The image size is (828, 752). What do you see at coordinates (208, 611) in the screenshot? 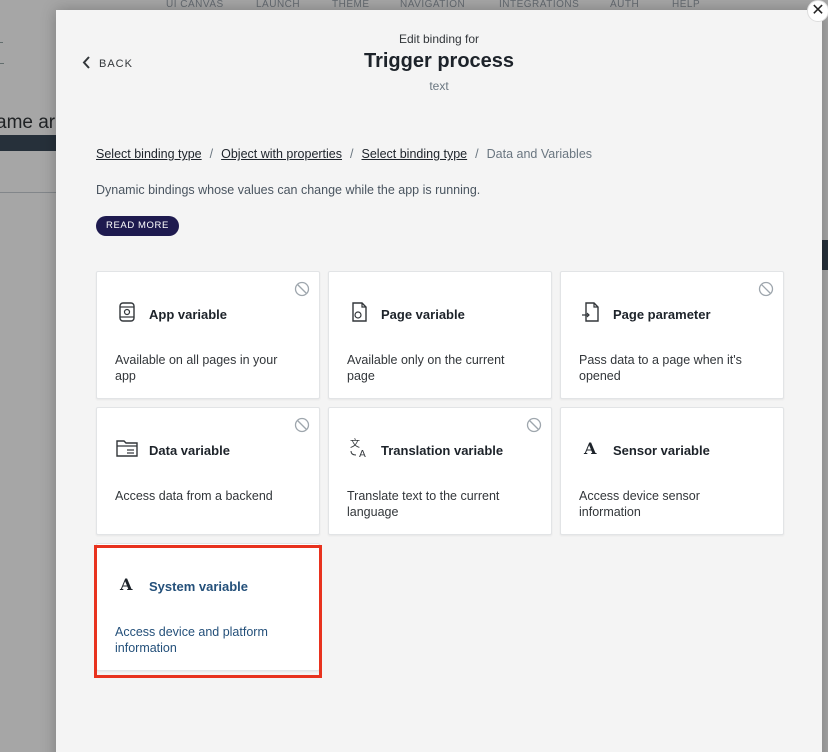
I see `selection-highlight` at bounding box center [208, 611].